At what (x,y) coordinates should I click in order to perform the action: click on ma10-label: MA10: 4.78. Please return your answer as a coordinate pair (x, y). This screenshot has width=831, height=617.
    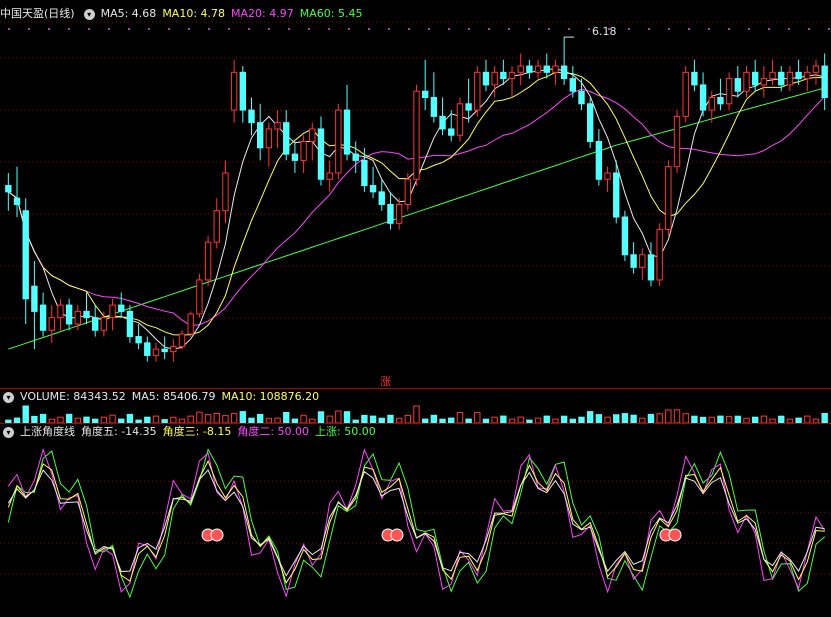
    Looking at the image, I should click on (194, 13).